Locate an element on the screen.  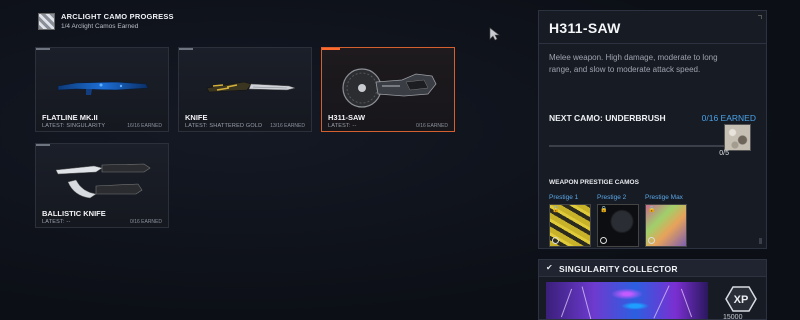
svg-text: XP is located at coordinates (741, 300).